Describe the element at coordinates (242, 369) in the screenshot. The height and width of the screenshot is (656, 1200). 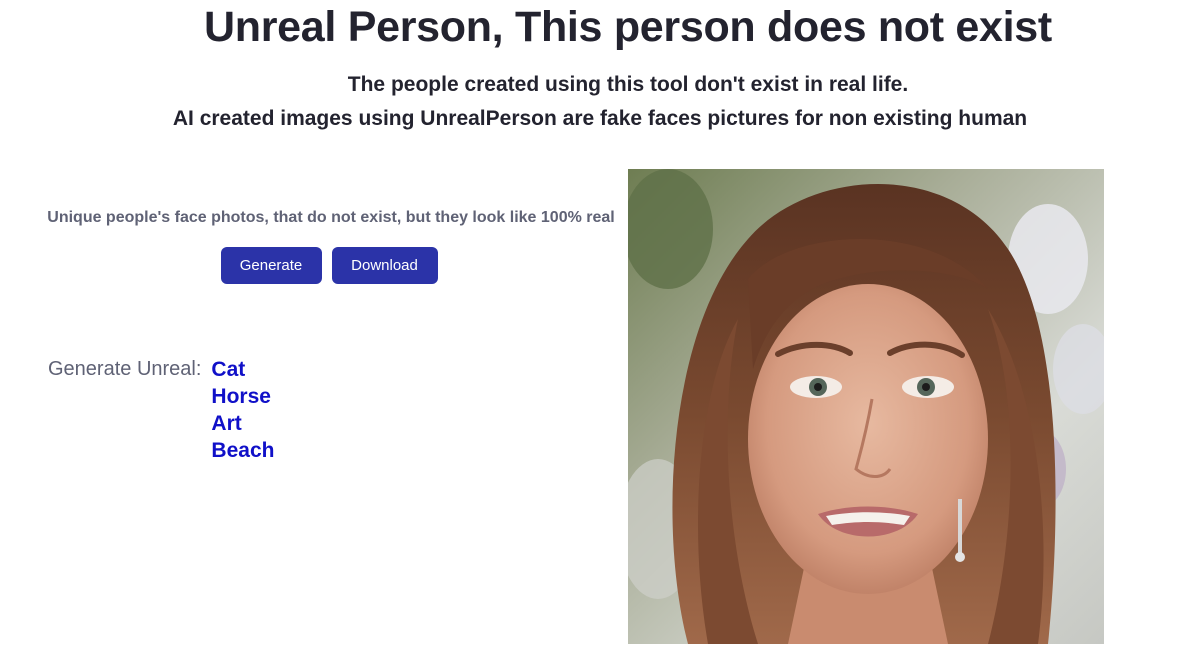
I see `generate-link-cat: Cat` at that location.